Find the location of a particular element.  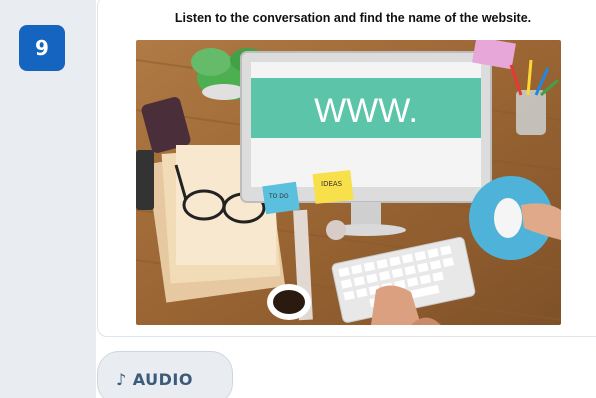

music-note-icon: ♪ is located at coordinates (121, 379).